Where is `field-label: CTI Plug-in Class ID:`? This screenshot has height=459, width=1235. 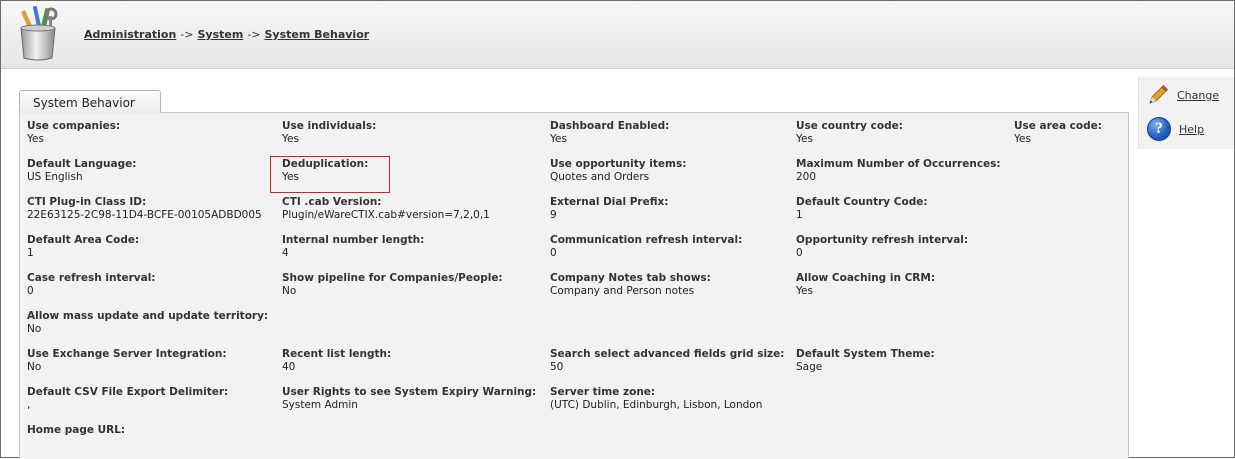 field-label: CTI Plug-in Class ID: is located at coordinates (87, 202).